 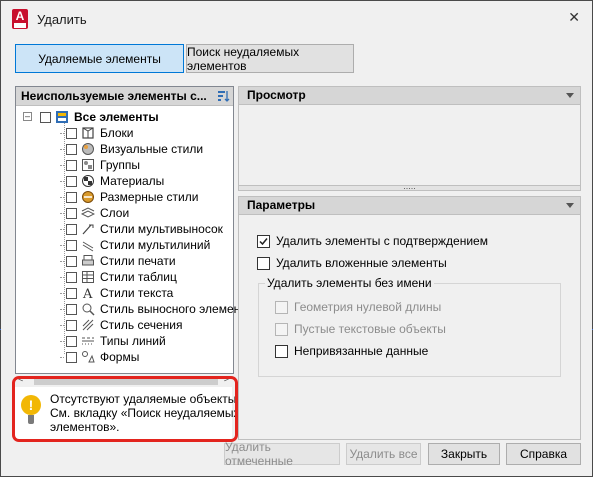 What do you see at coordinates (88, 133) in the screenshot?
I see `blocks-icon` at bounding box center [88, 133].